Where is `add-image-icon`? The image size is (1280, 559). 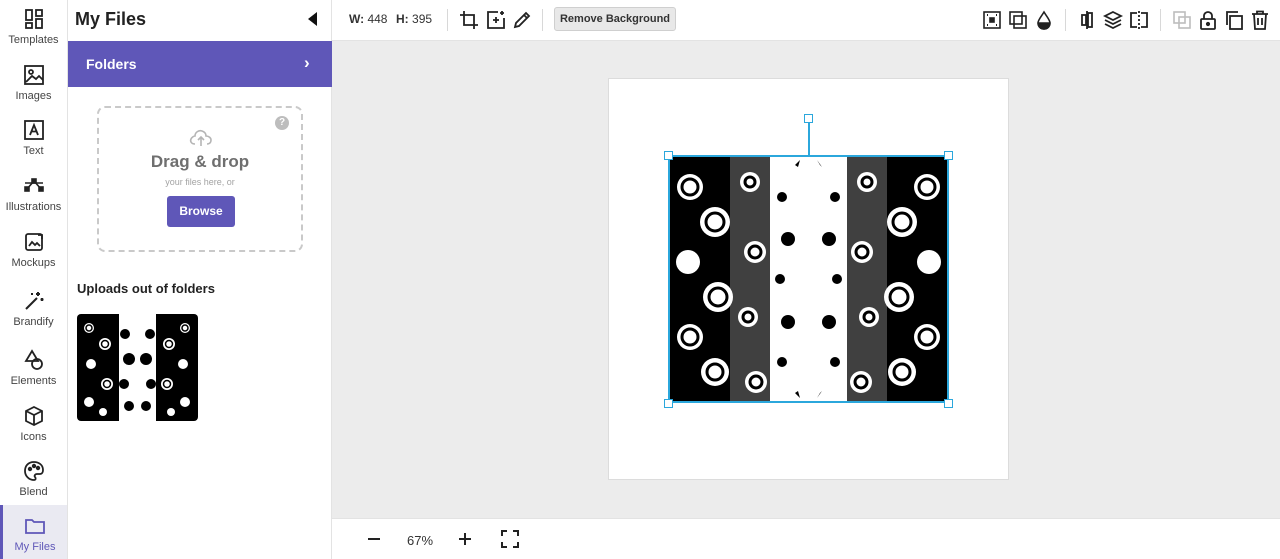
add-image-icon is located at coordinates (496, 20).